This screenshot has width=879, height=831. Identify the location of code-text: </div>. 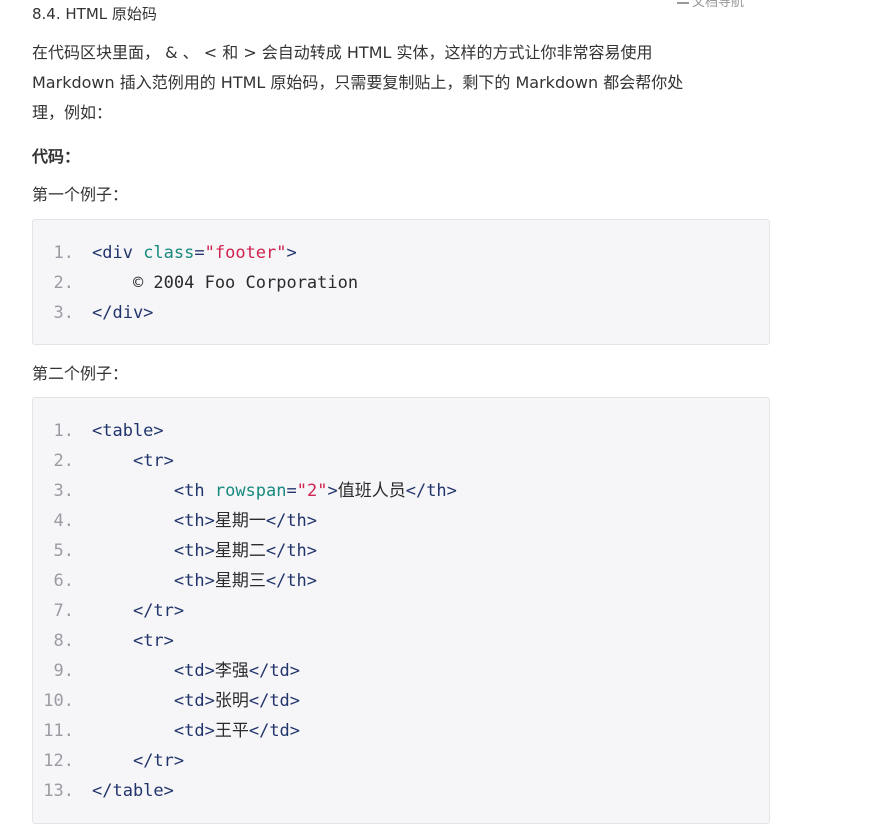
(122, 313).